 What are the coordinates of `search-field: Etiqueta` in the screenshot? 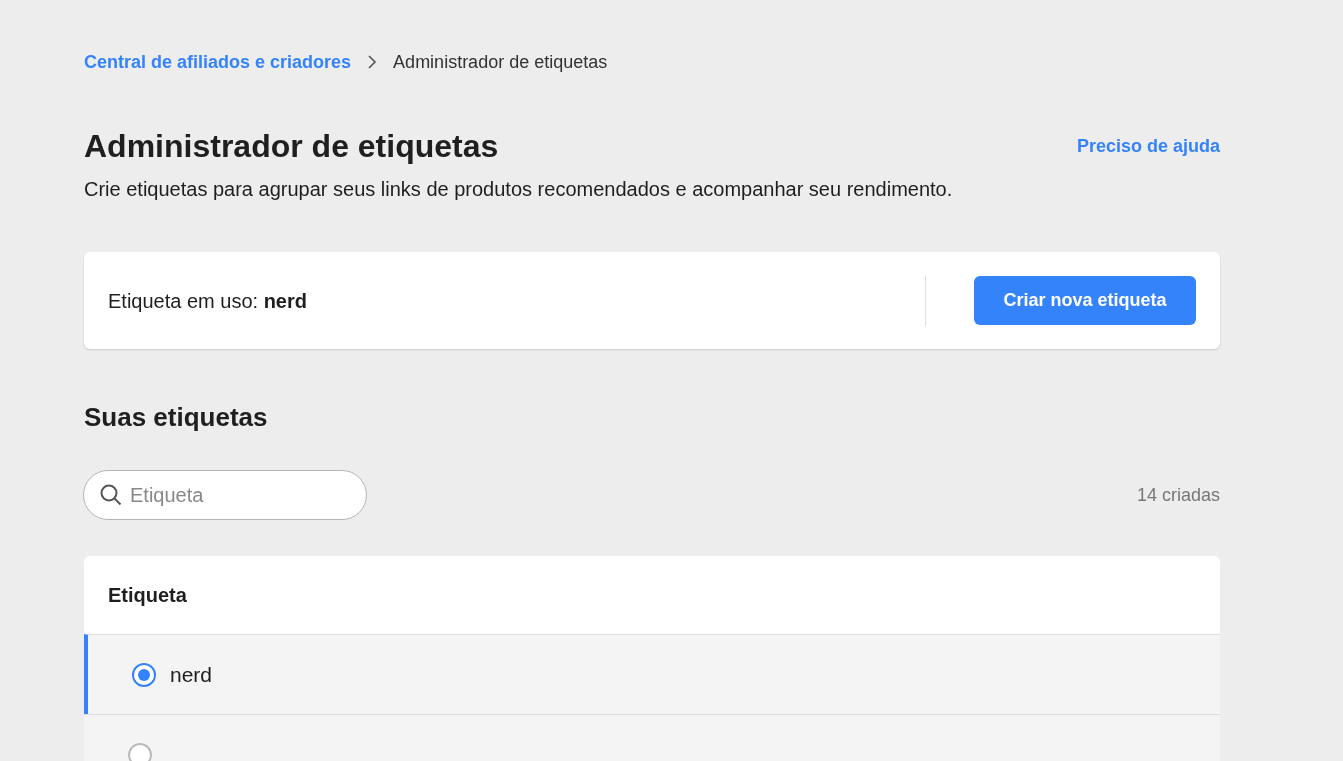 It's located at (225, 495).